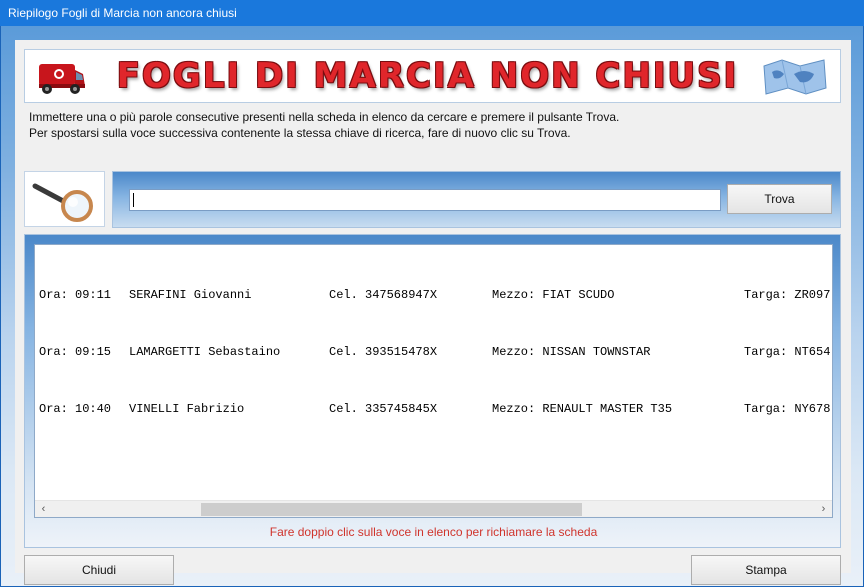  What do you see at coordinates (779, 199) in the screenshot?
I see `find-button: Trova` at bounding box center [779, 199].